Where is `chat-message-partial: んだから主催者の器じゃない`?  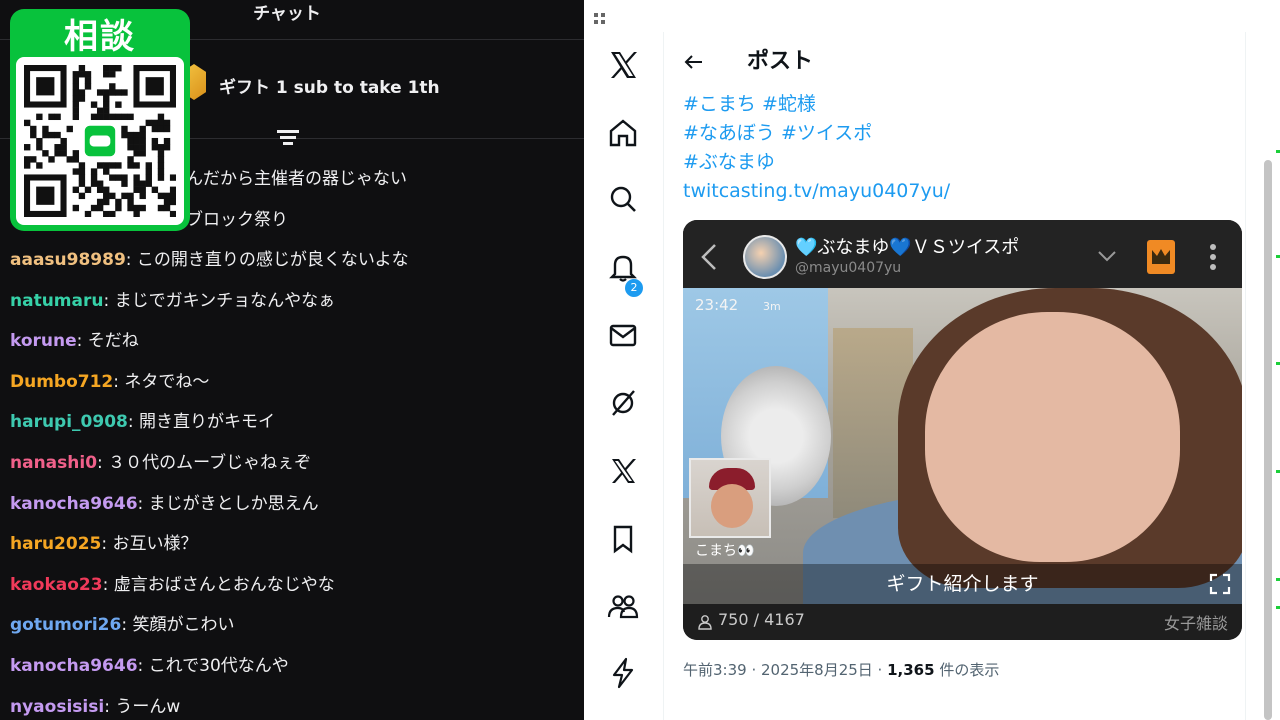
chat-message-partial: んだから主催者の器じゃない is located at coordinates (296, 179).